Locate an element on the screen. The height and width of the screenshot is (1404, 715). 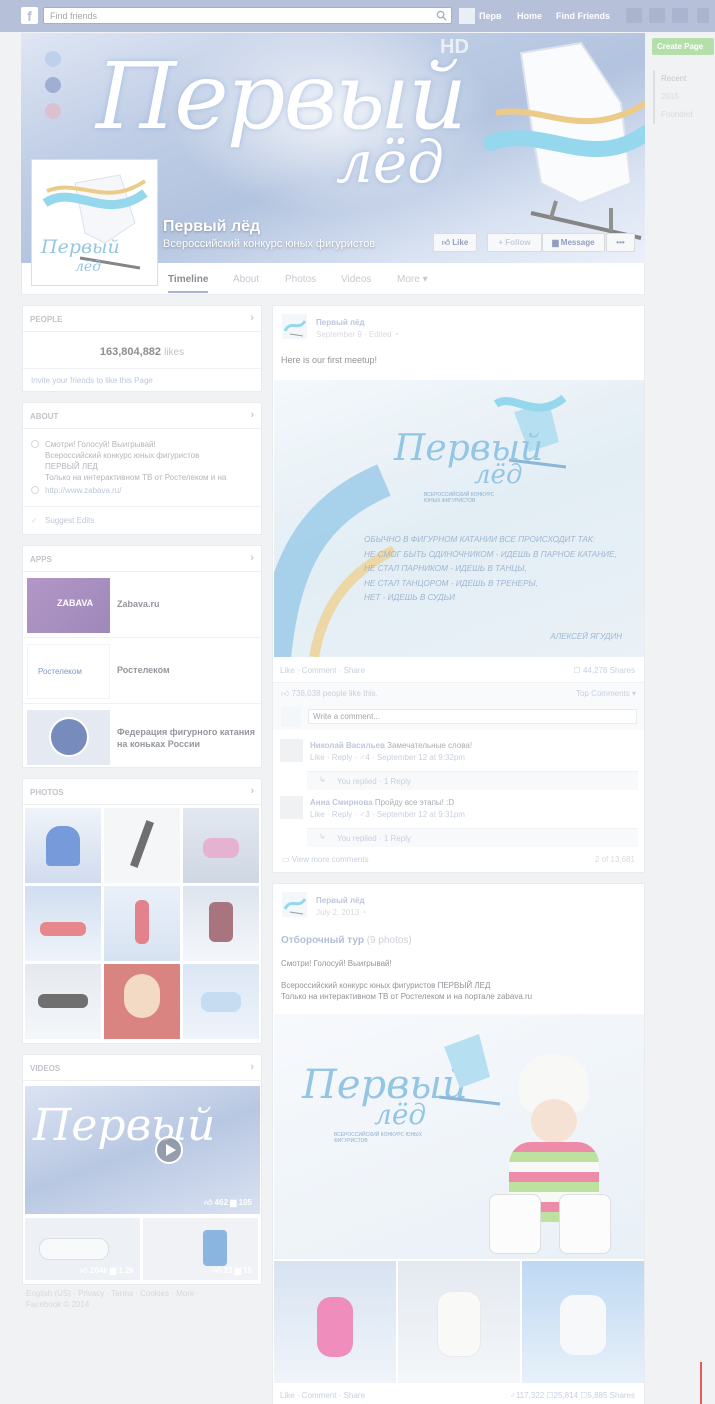
about-header: ABOUT › is located at coordinates (142, 416).